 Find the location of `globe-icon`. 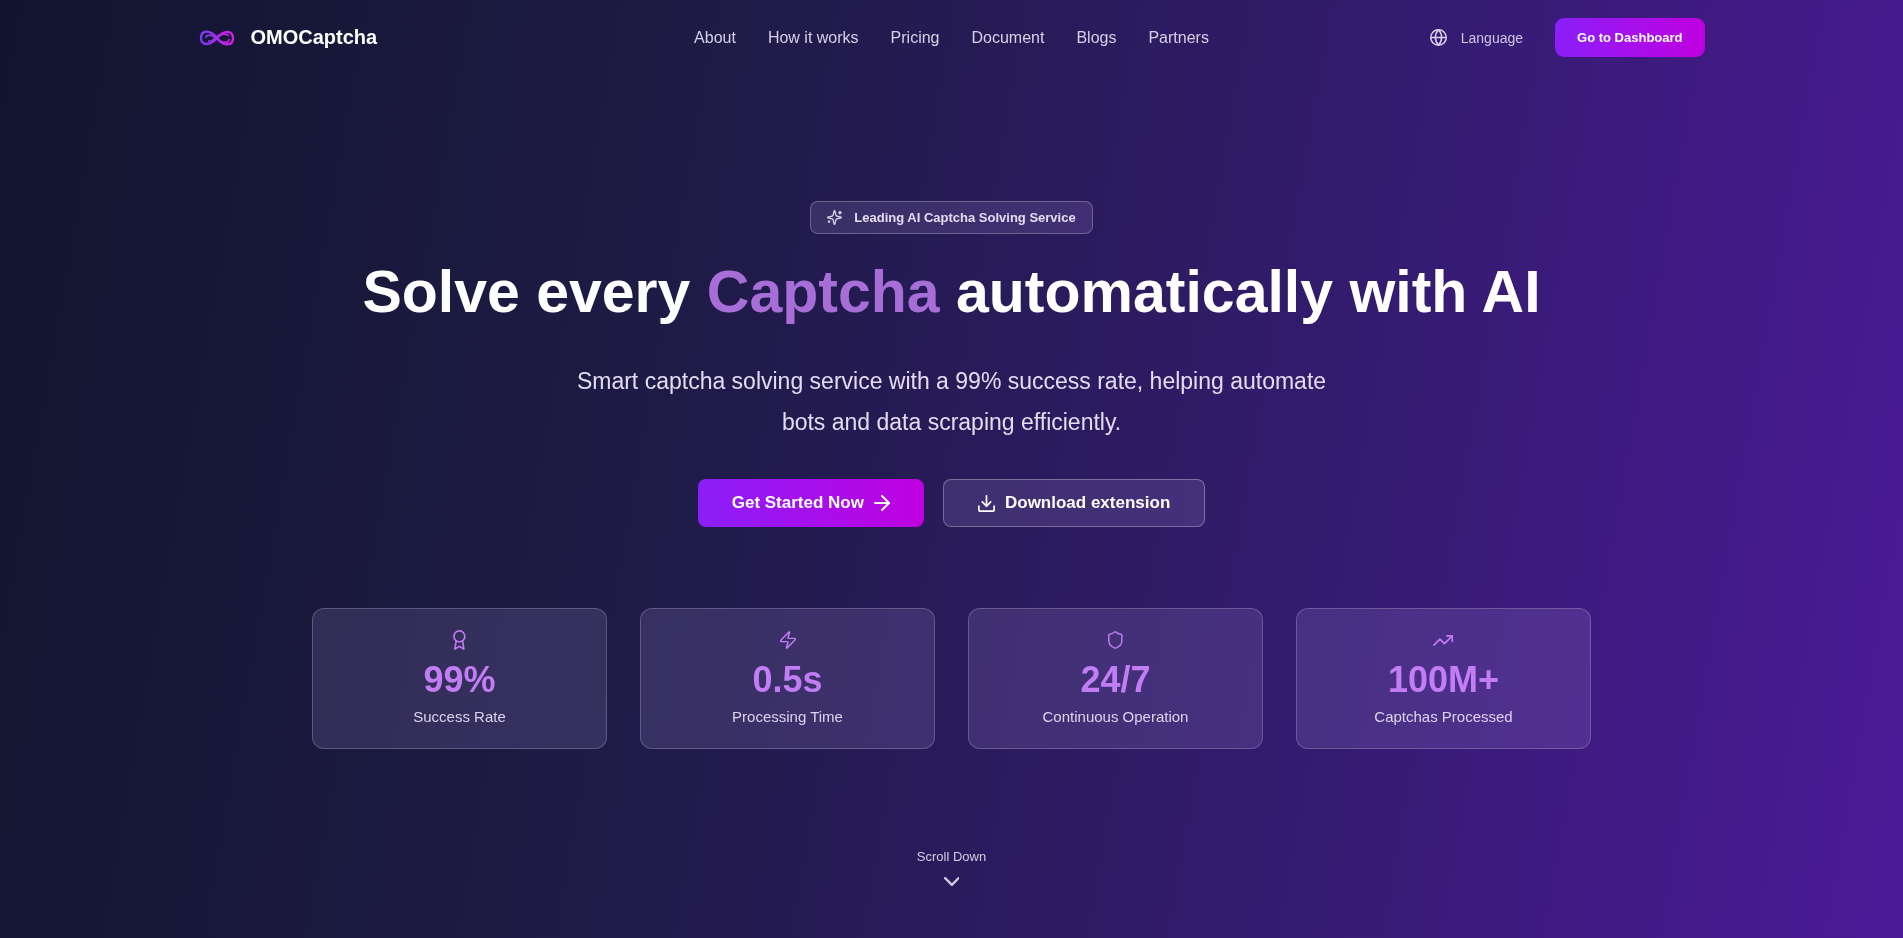

globe-icon is located at coordinates (1438, 37).